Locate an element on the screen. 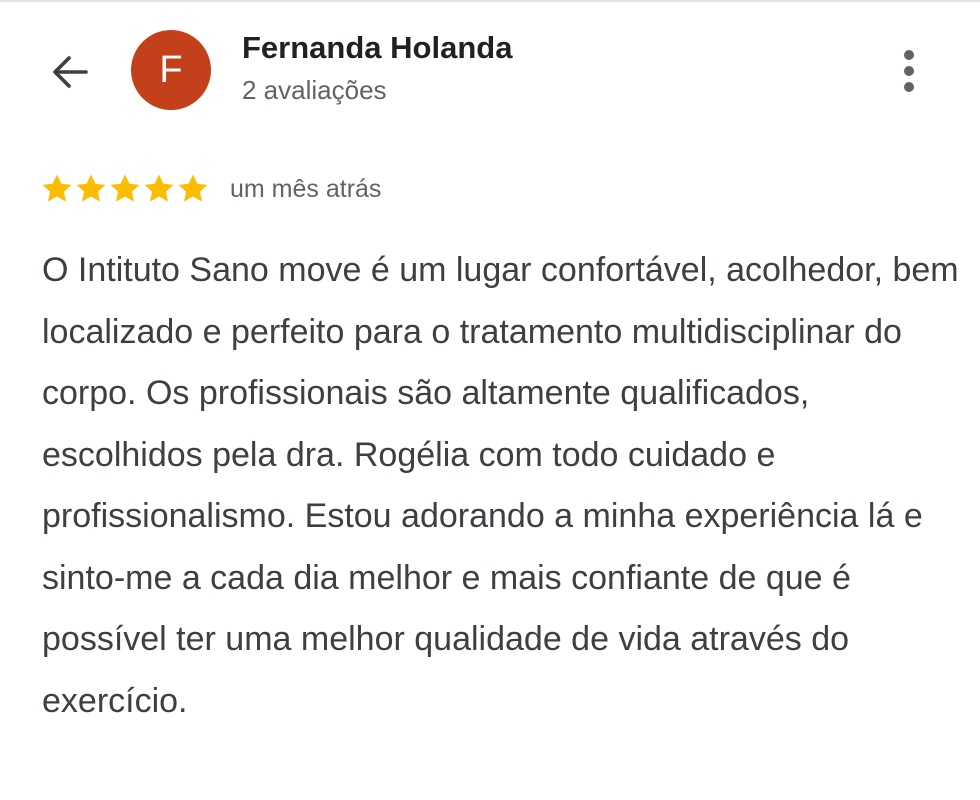 The width and height of the screenshot is (980, 800). avatar: F is located at coordinates (171, 70).